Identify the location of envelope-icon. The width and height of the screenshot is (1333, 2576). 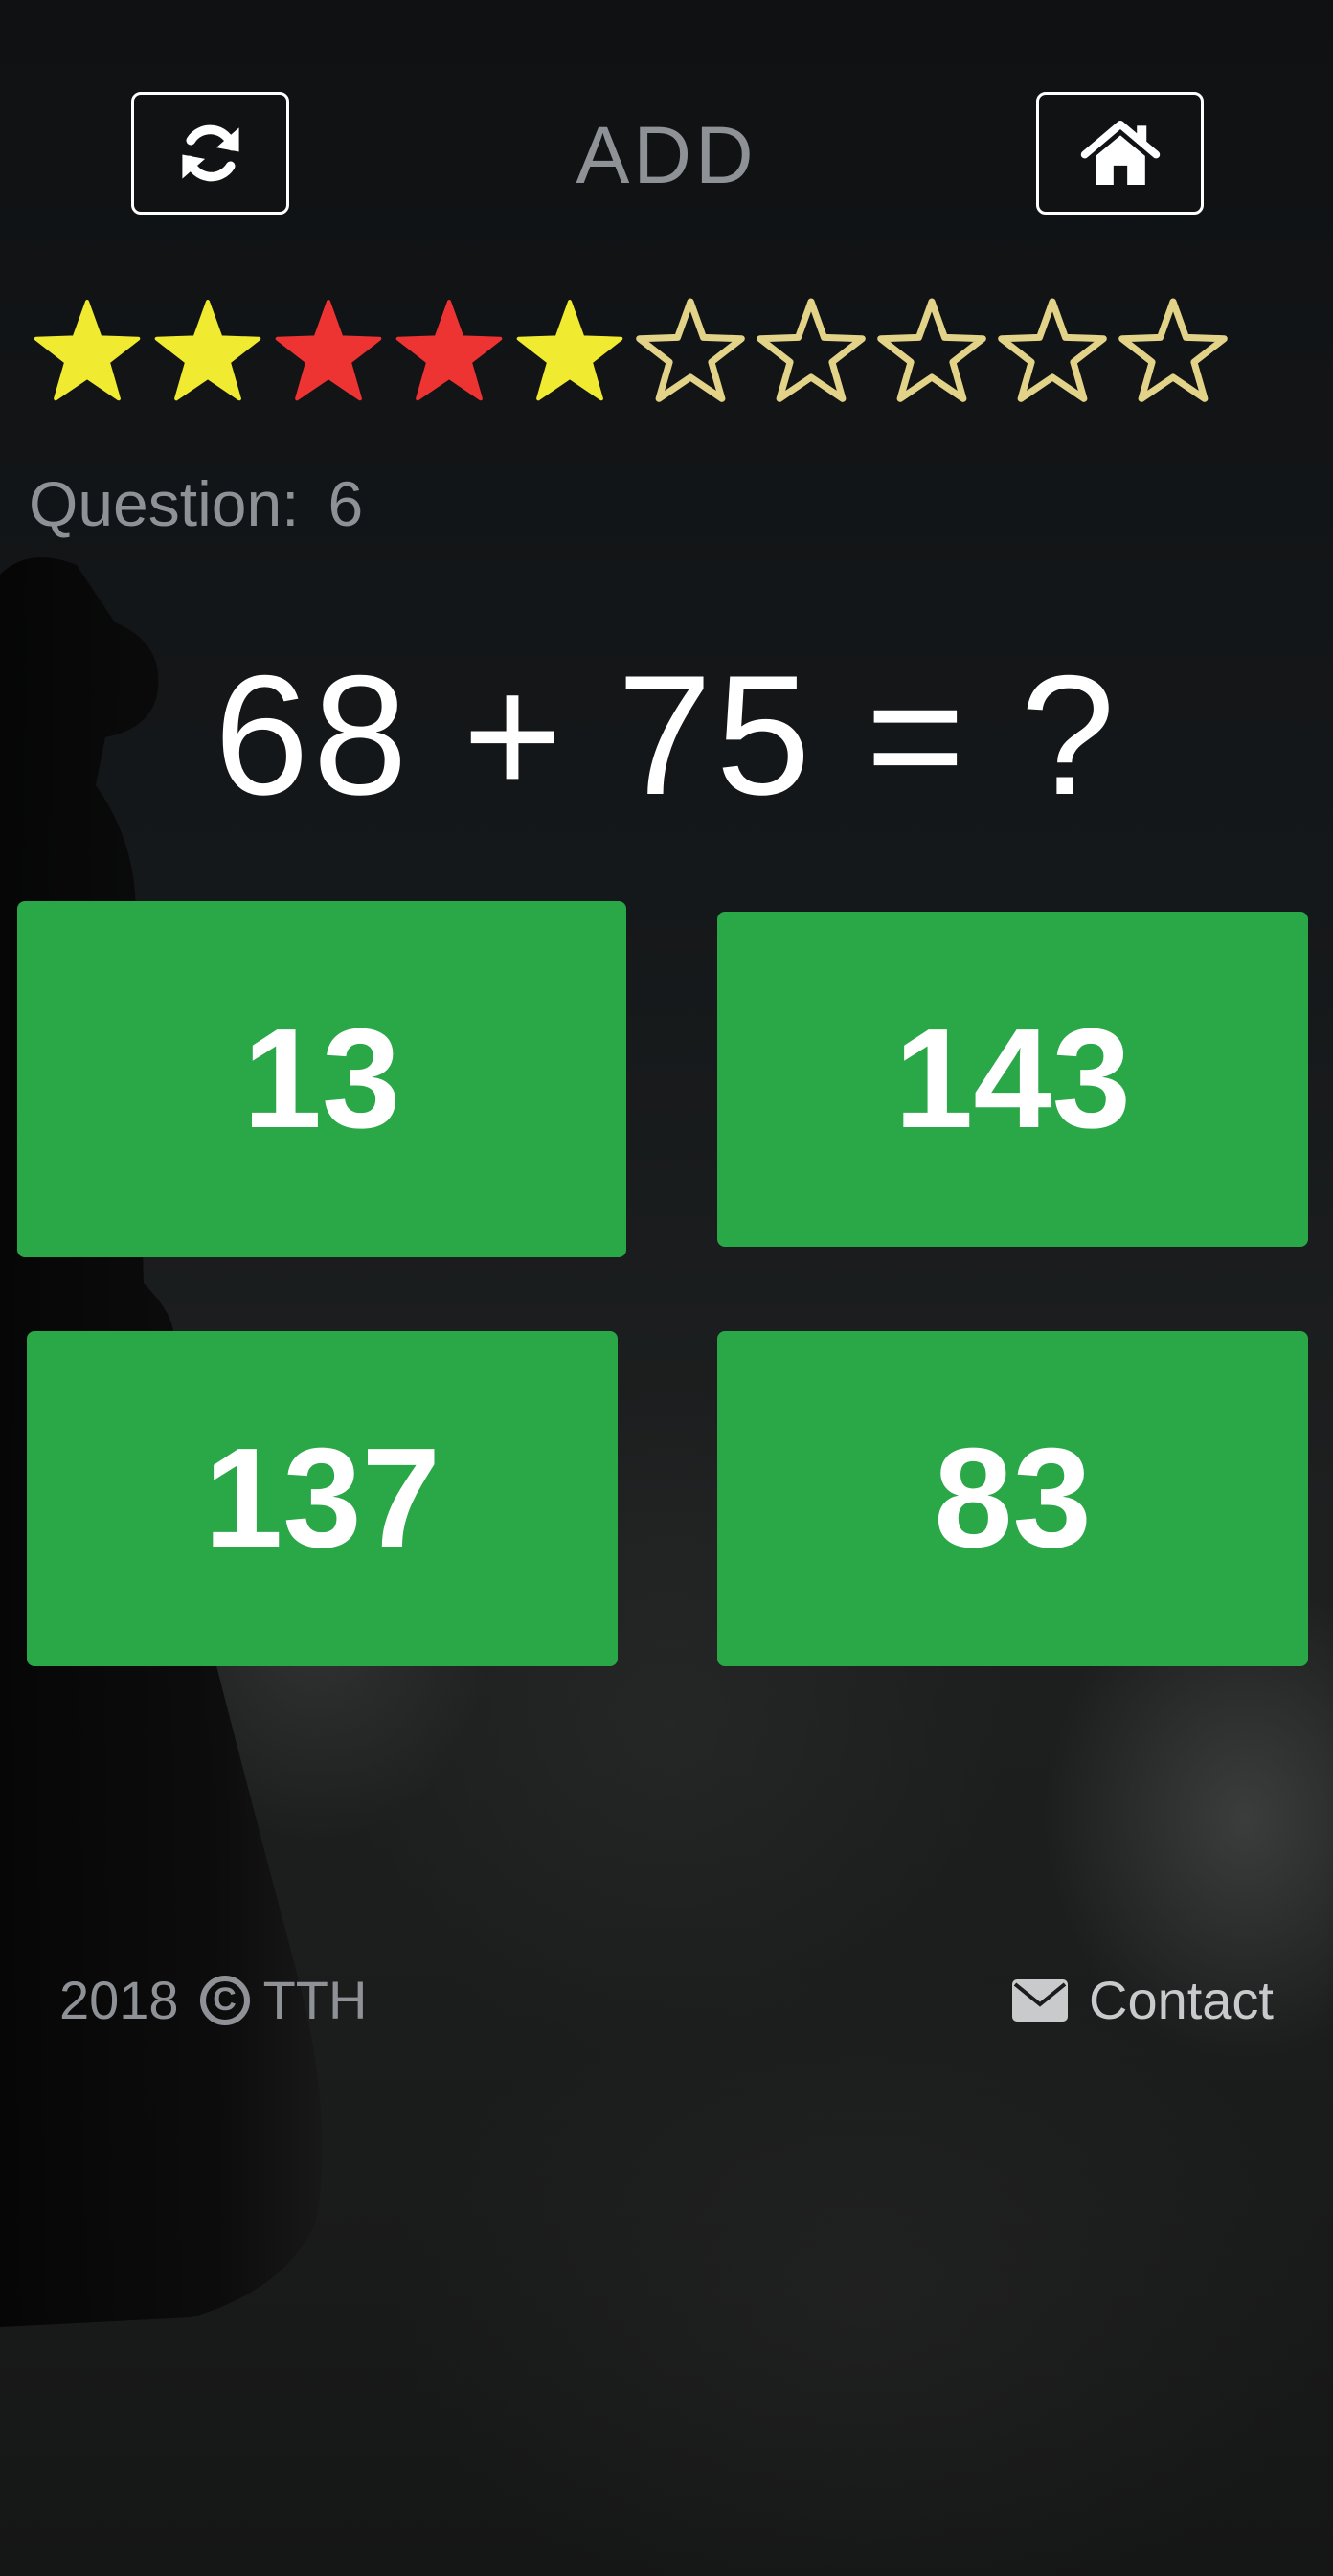
(1040, 2000).